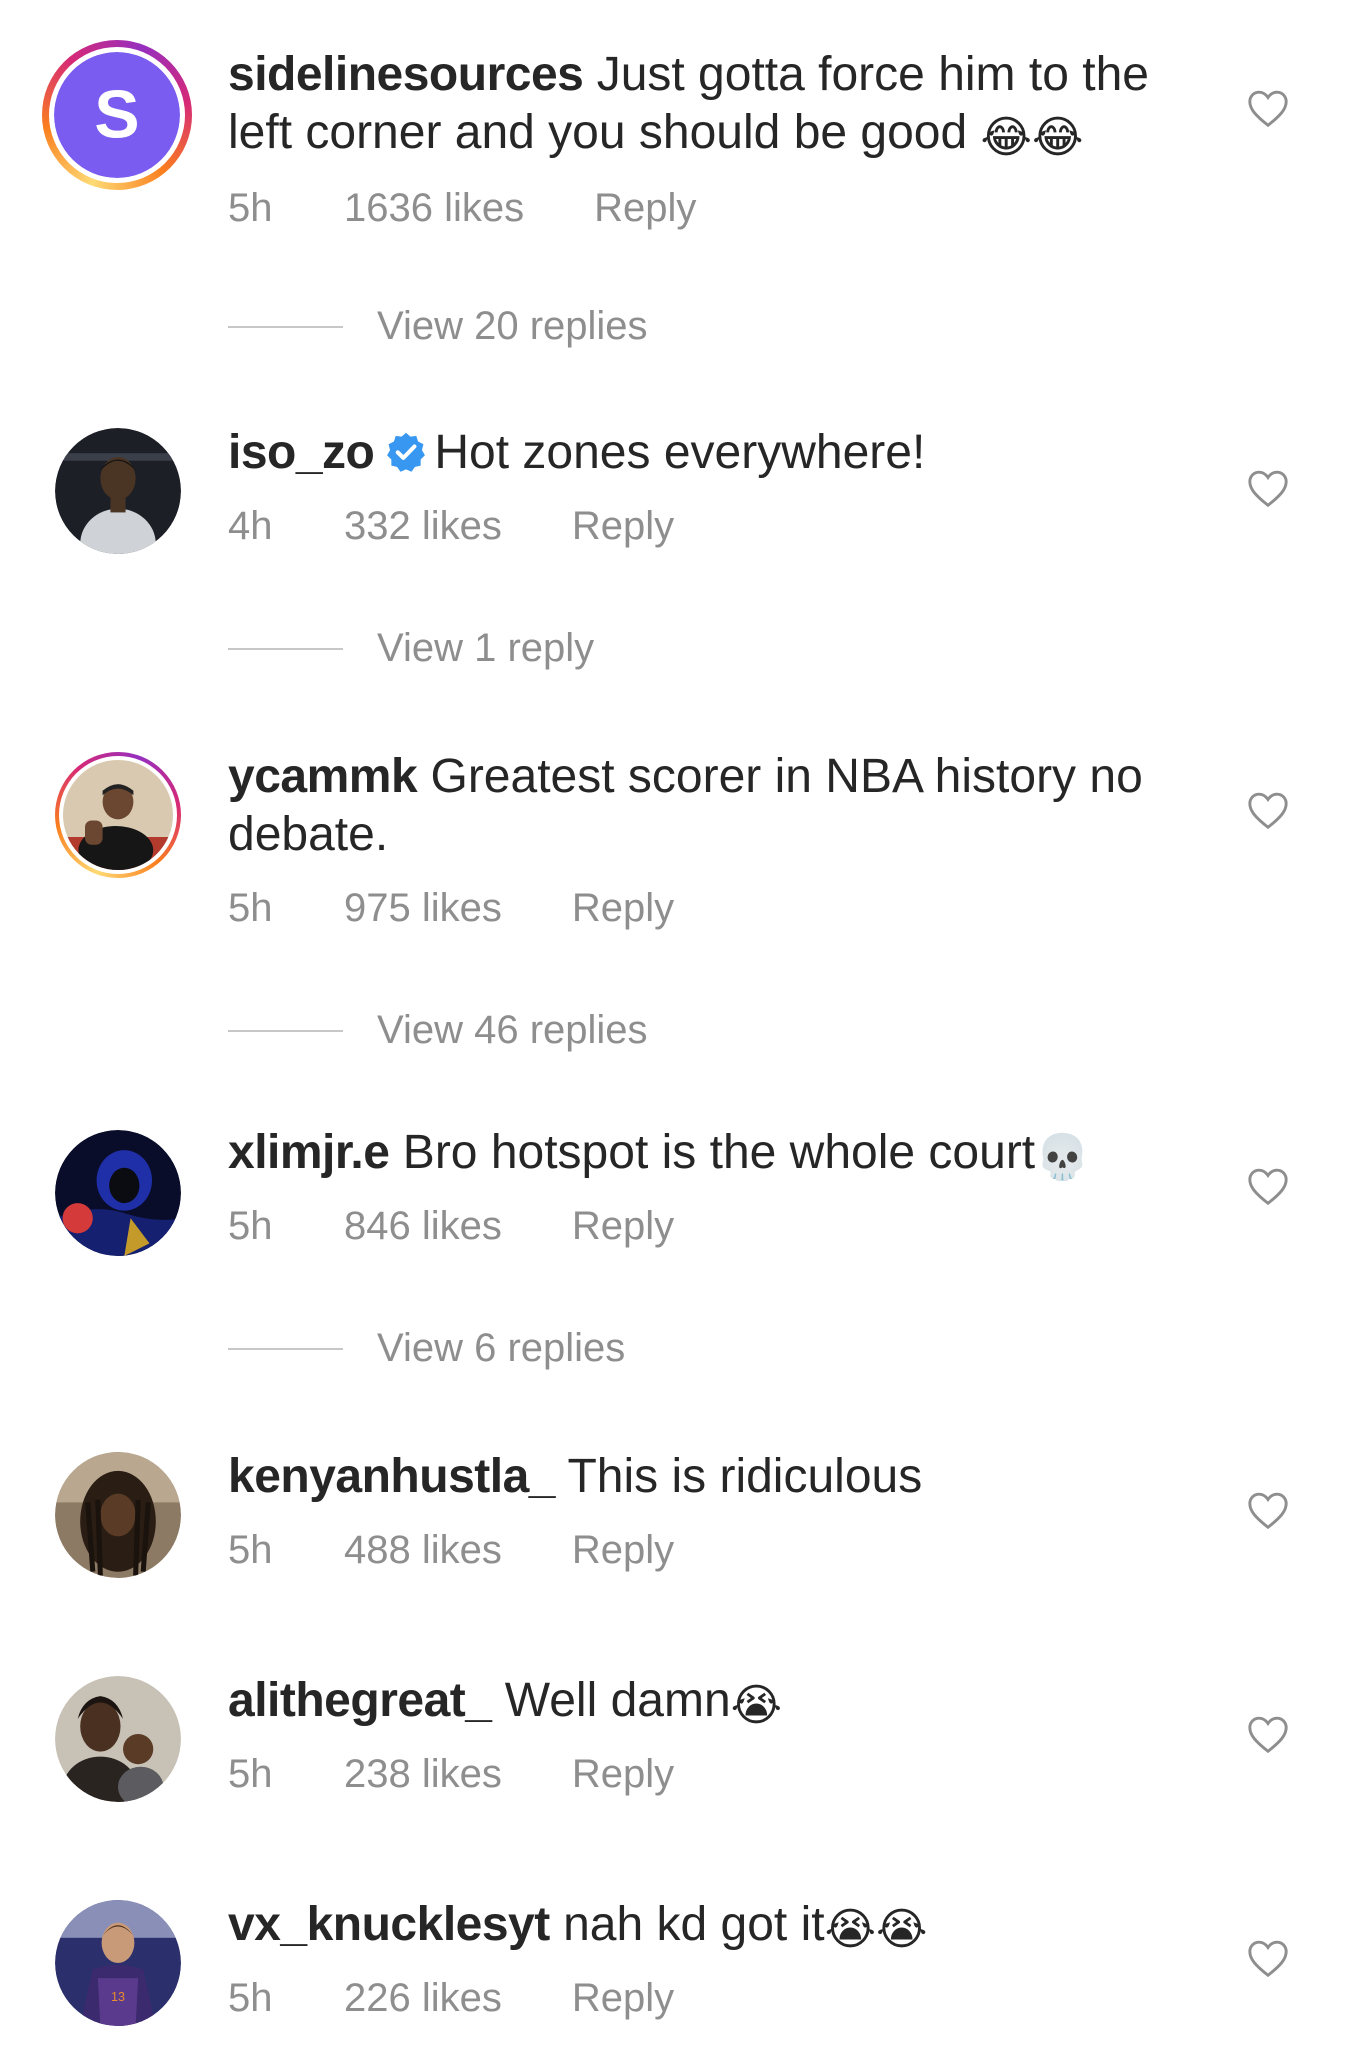 The height and width of the screenshot is (2048, 1351). Describe the element at coordinates (423, 1774) in the screenshot. I see `comment-likes: 238 likes` at that location.